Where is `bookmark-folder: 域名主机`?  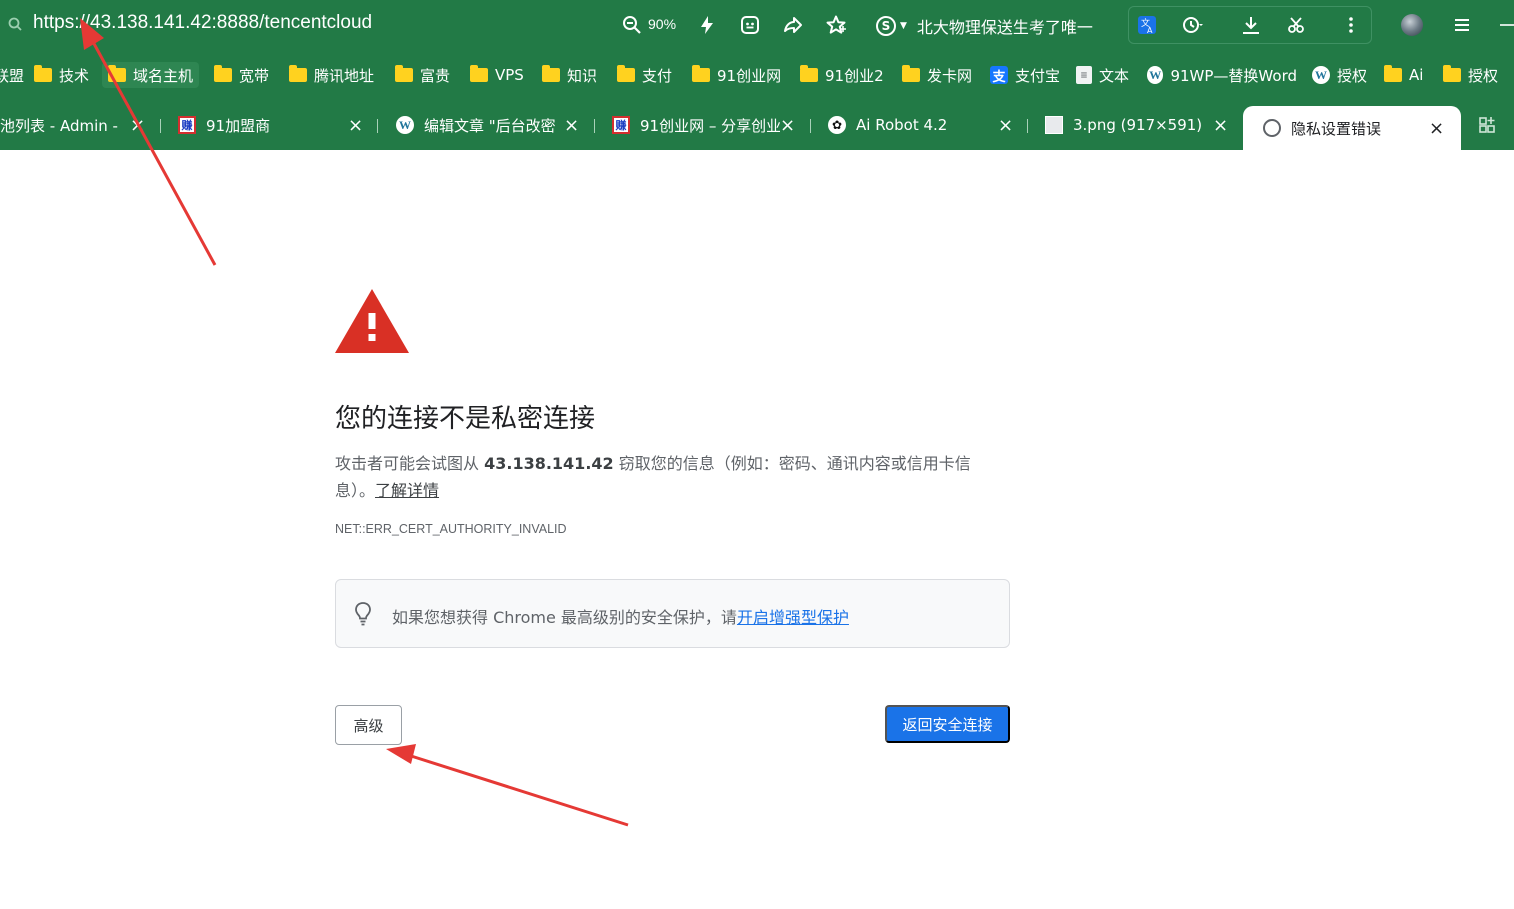
bookmark-folder: 域名主机 is located at coordinates (151, 75).